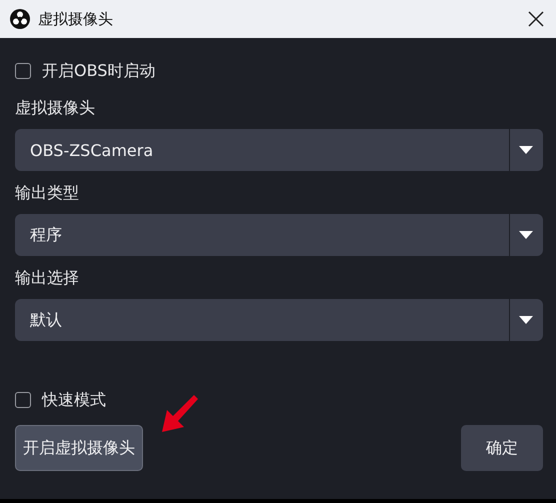 Image resolution: width=556 pixels, height=503 pixels. I want to click on pointer-arrow-drawing, so click(180, 414).